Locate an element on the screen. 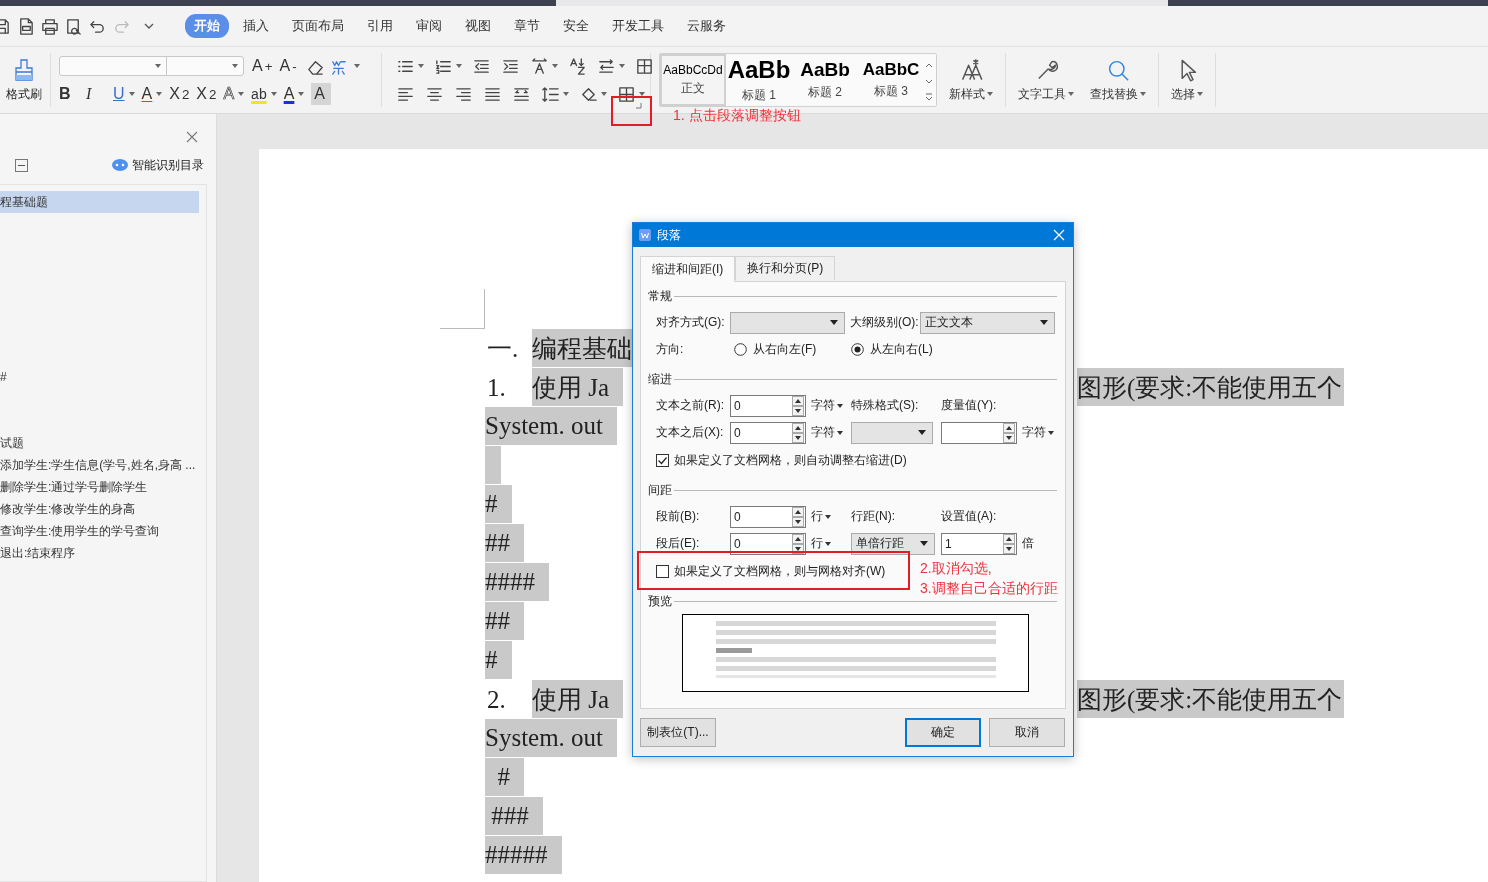 The height and width of the screenshot is (882, 1488). dropdown: 正文文本 is located at coordinates (987, 322).